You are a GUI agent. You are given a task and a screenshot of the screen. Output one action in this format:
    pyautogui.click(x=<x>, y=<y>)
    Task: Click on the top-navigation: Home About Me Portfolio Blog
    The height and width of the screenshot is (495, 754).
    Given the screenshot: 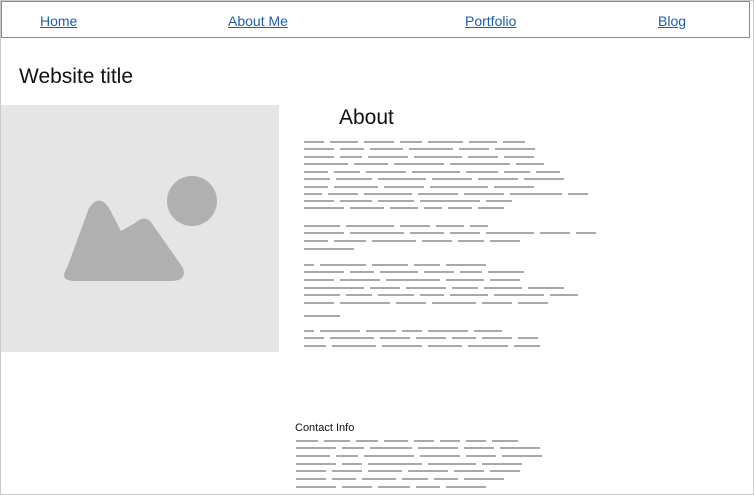 What is the action you would take?
    pyautogui.click(x=375, y=19)
    